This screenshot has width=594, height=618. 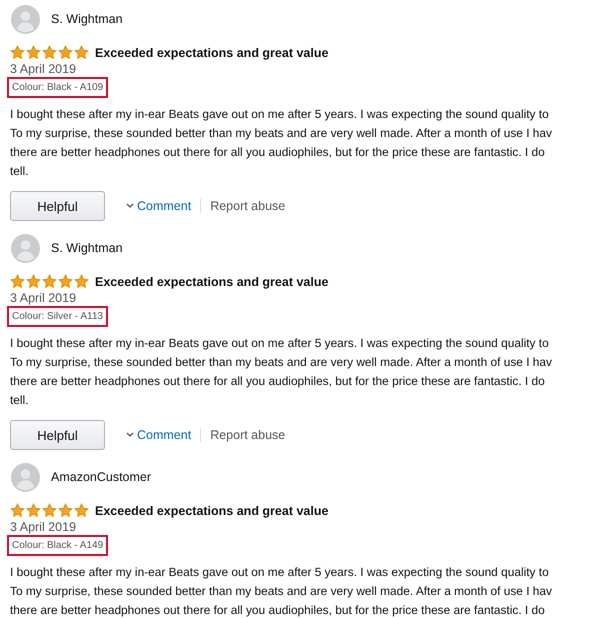 I want to click on variant-label: Colour: Silver - A113, so click(x=57, y=316).